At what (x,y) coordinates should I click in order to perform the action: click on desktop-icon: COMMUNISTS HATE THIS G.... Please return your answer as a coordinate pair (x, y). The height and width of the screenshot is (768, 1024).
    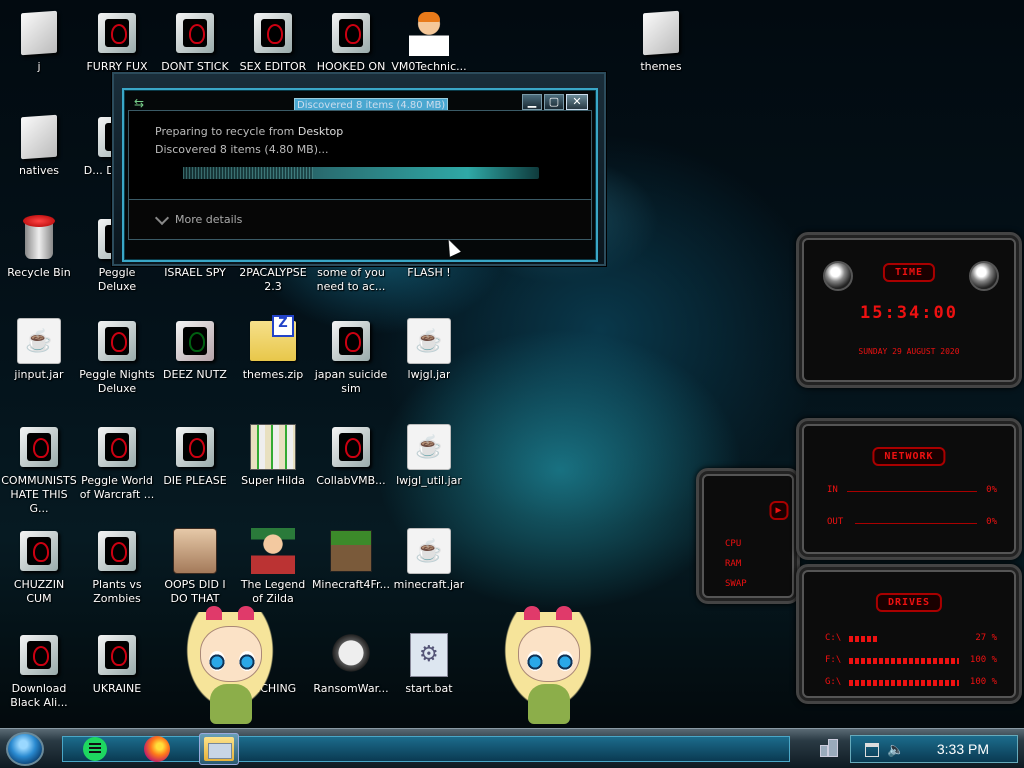
    Looking at the image, I should click on (39, 470).